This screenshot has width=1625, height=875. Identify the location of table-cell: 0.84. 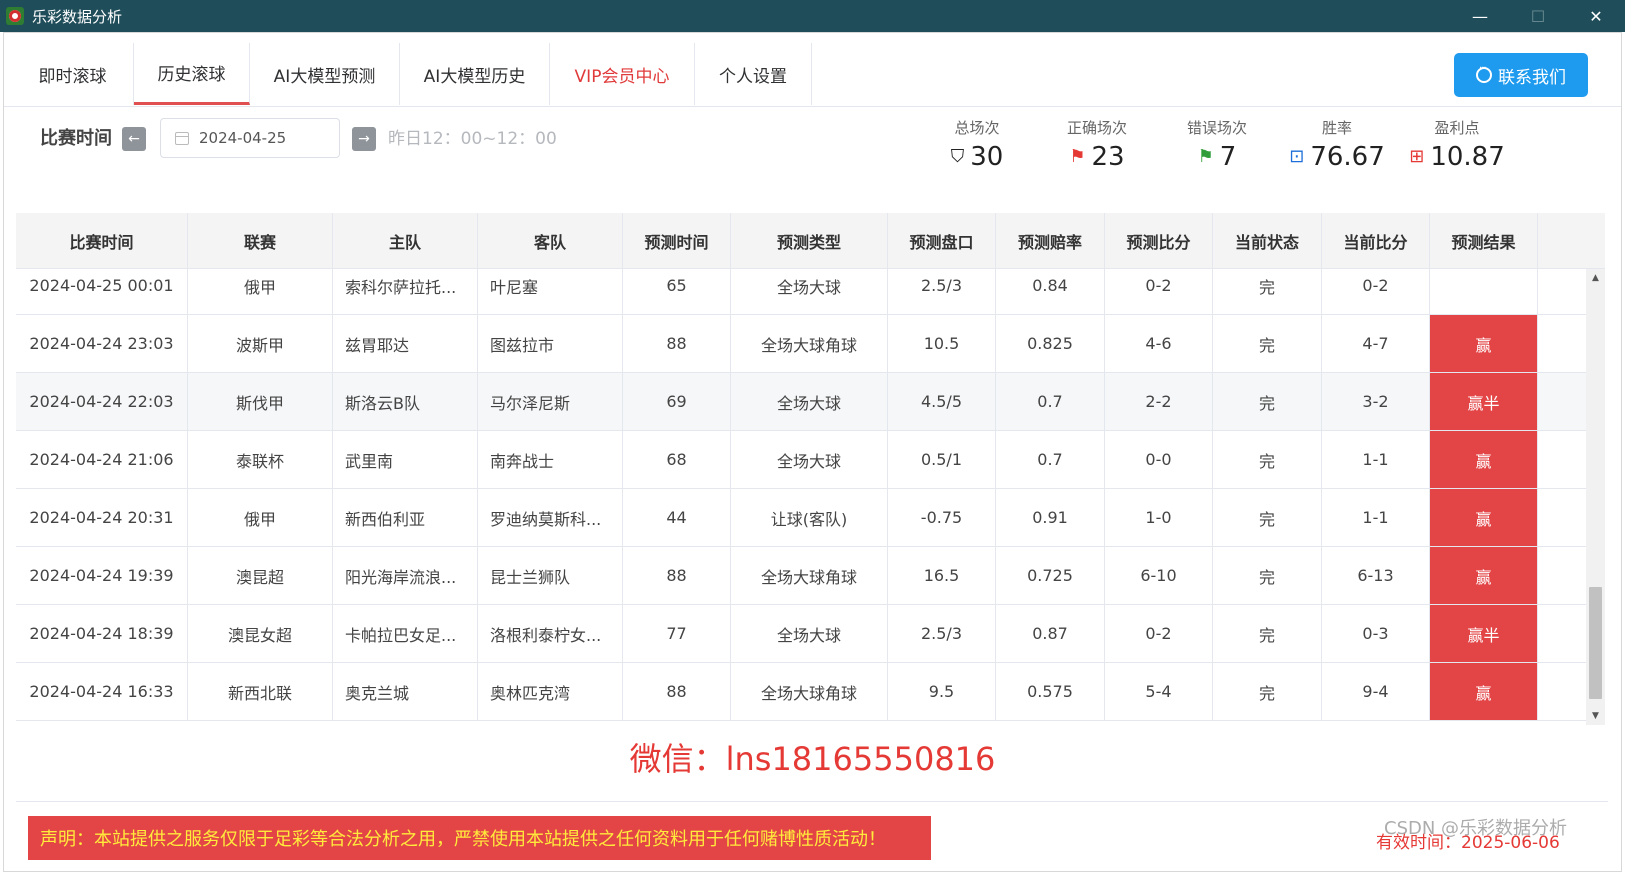
(1050, 291).